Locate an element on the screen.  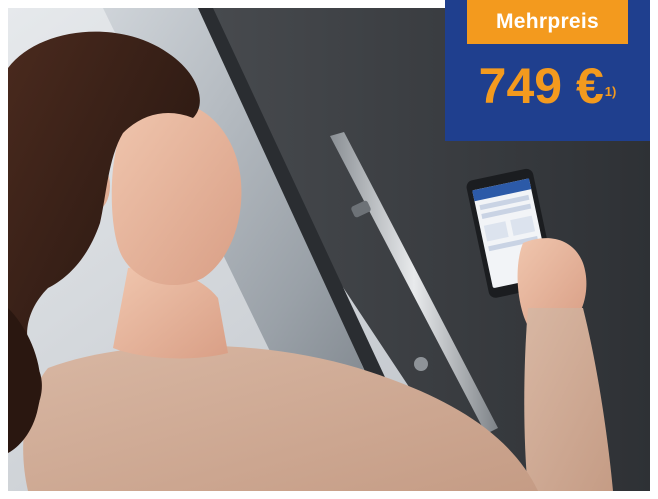
price-footnote-marker: 1) is located at coordinates (610, 91).